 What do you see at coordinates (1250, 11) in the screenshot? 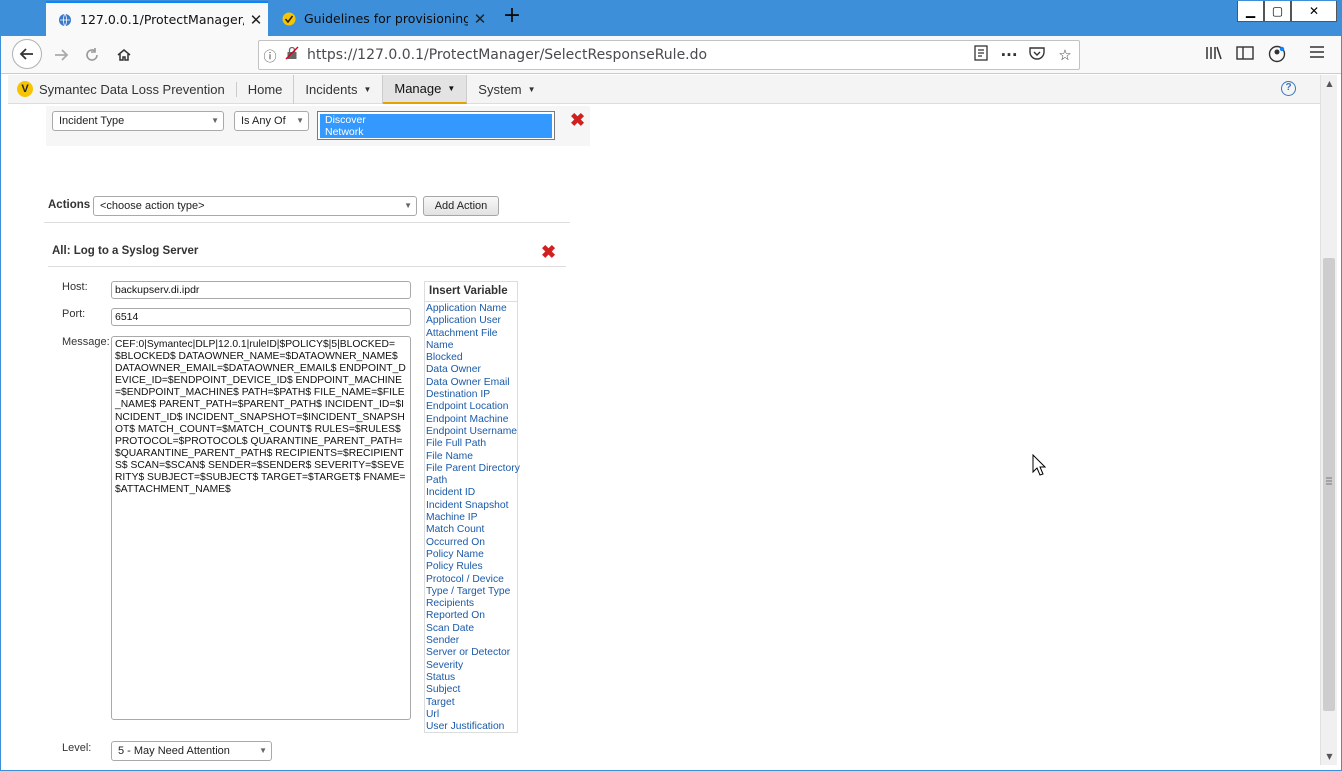
I see `minimize-icon: ▁` at bounding box center [1250, 11].